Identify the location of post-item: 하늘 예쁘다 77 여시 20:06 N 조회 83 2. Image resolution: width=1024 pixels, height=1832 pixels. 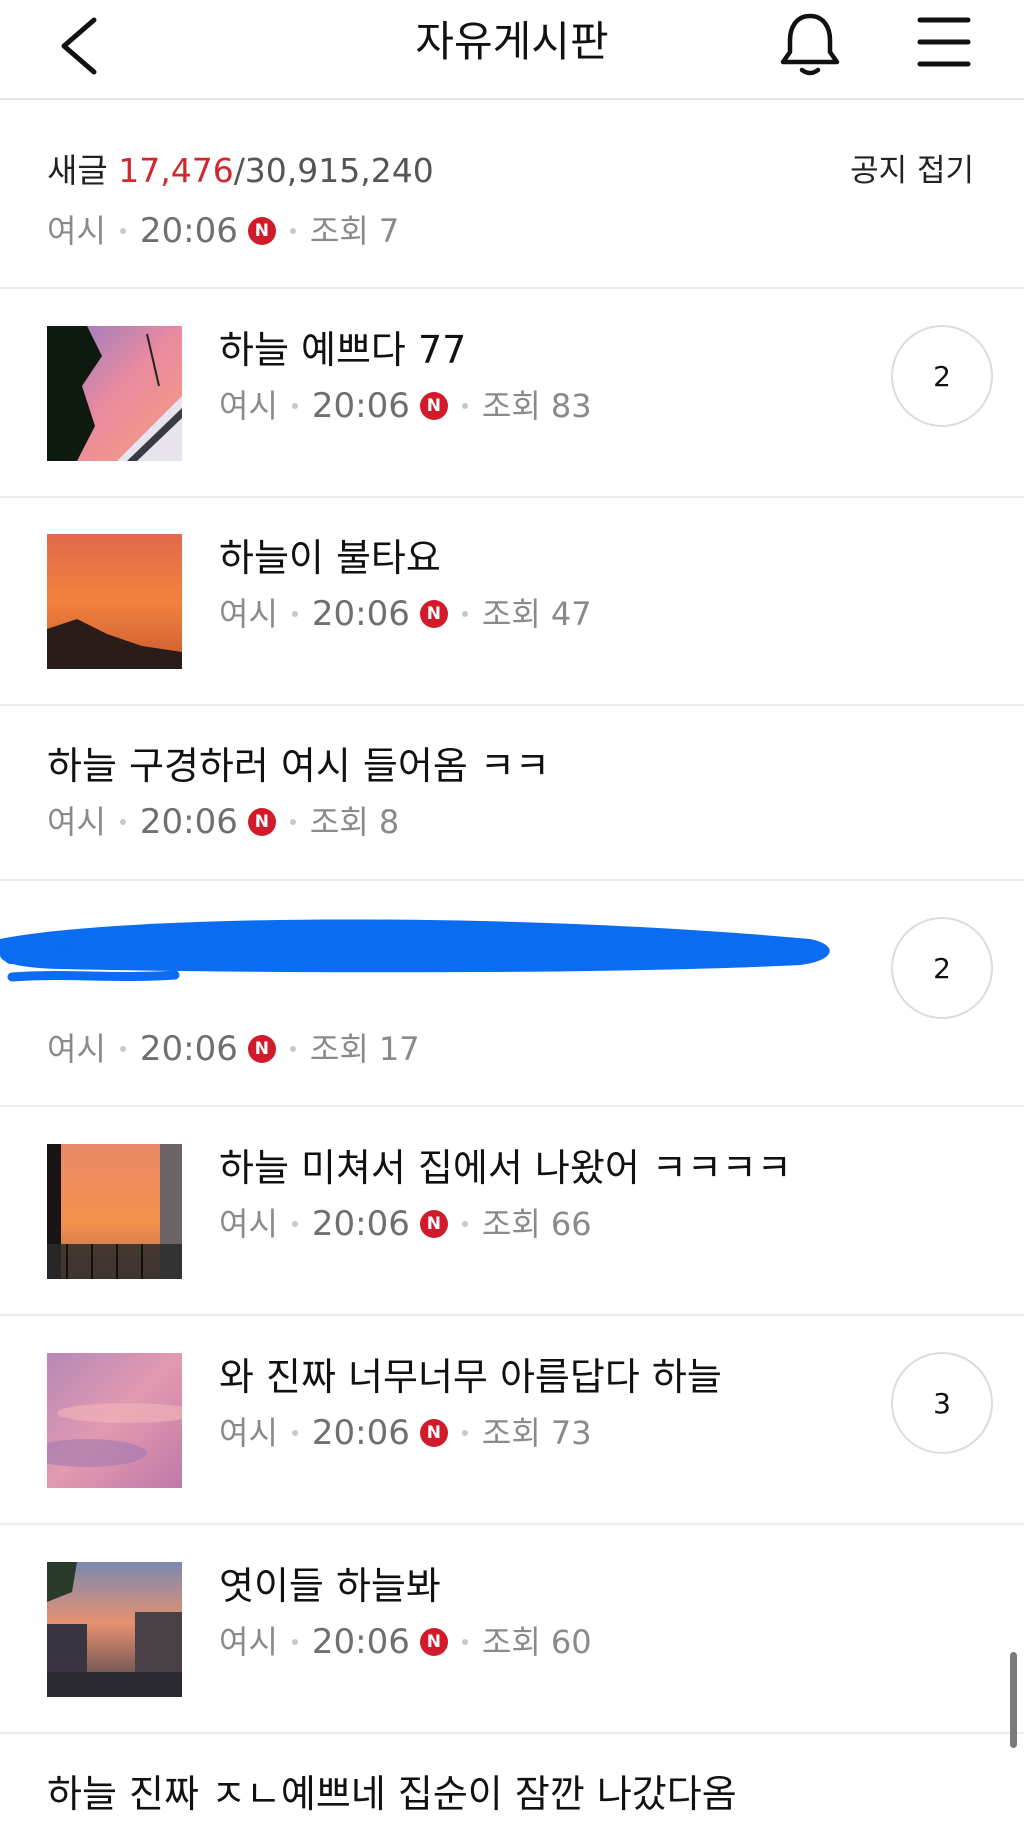
(512, 393).